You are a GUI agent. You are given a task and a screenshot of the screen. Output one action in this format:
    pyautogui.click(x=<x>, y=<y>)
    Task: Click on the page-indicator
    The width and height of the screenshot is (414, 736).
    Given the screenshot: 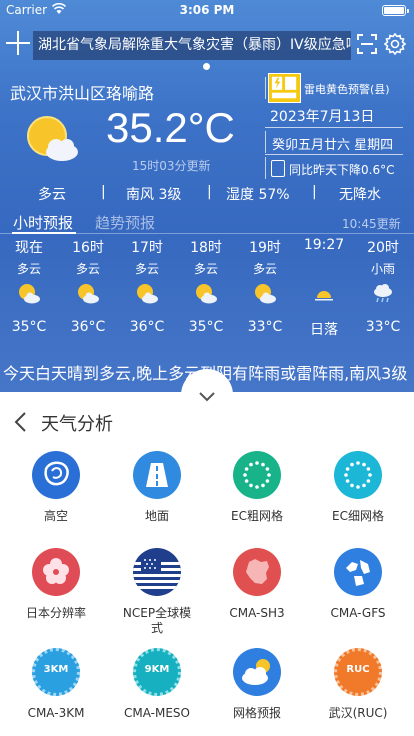 What is the action you would take?
    pyautogui.click(x=206, y=66)
    